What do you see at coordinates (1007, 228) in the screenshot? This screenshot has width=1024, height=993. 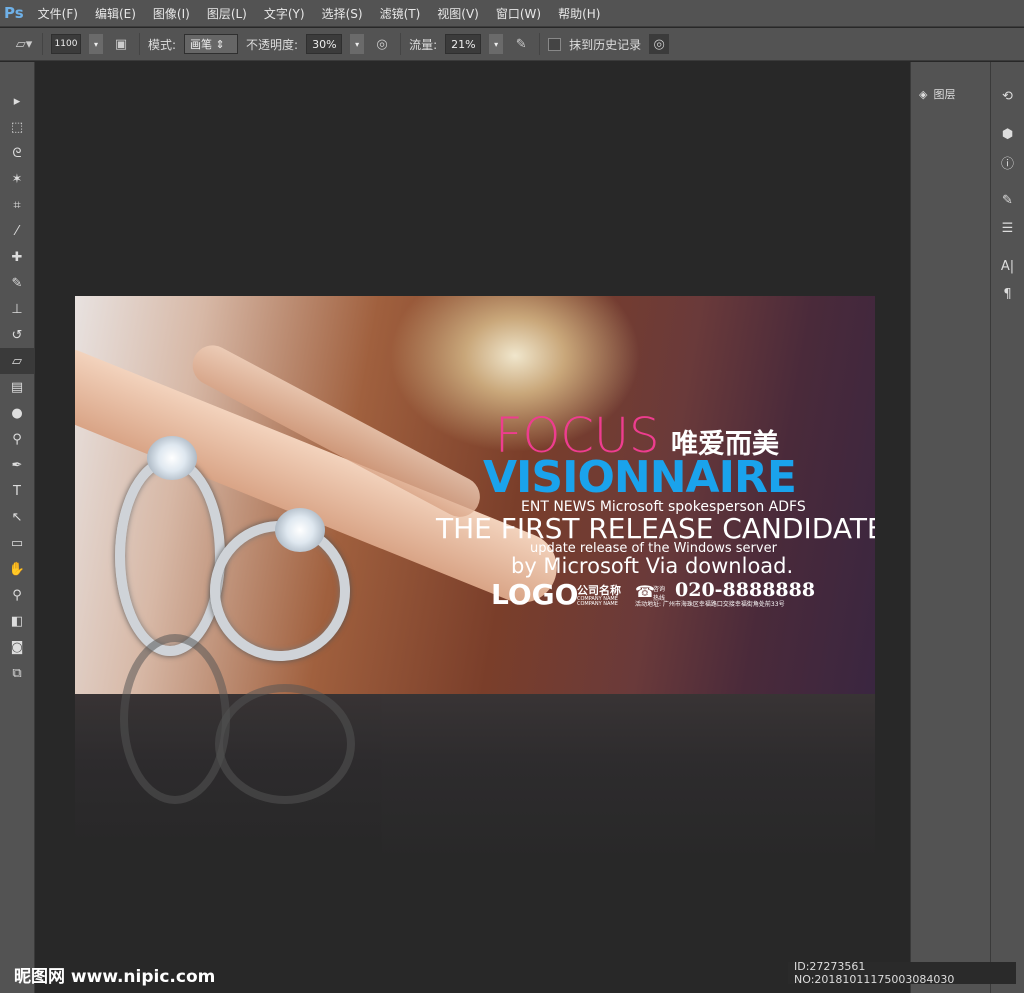 I see `adjustments-panel-icon: ☰` at bounding box center [1007, 228].